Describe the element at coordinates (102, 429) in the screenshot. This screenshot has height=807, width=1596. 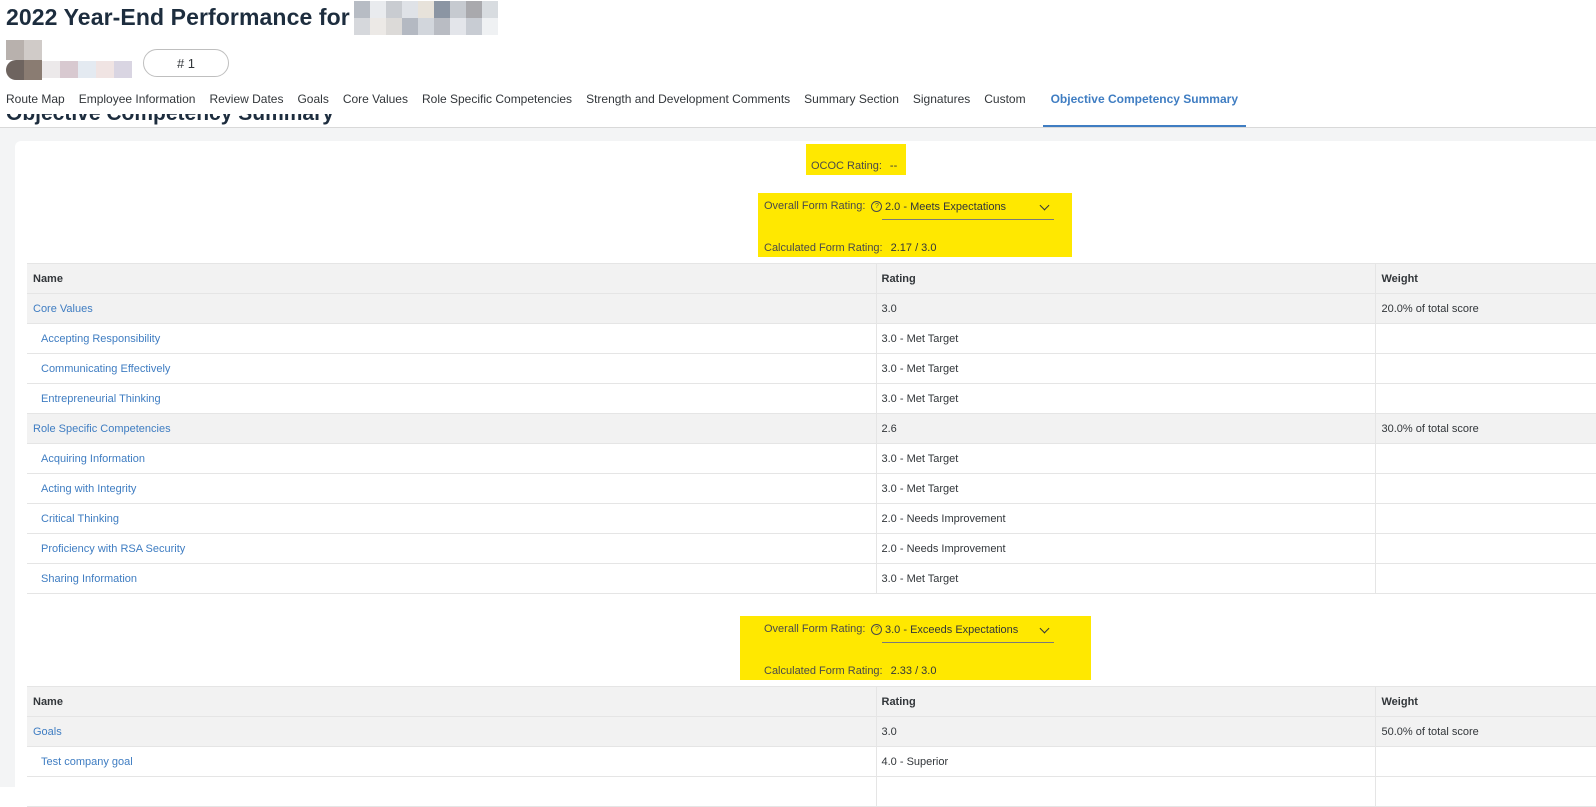
I see `section-link: Role Specific Competencies` at that location.